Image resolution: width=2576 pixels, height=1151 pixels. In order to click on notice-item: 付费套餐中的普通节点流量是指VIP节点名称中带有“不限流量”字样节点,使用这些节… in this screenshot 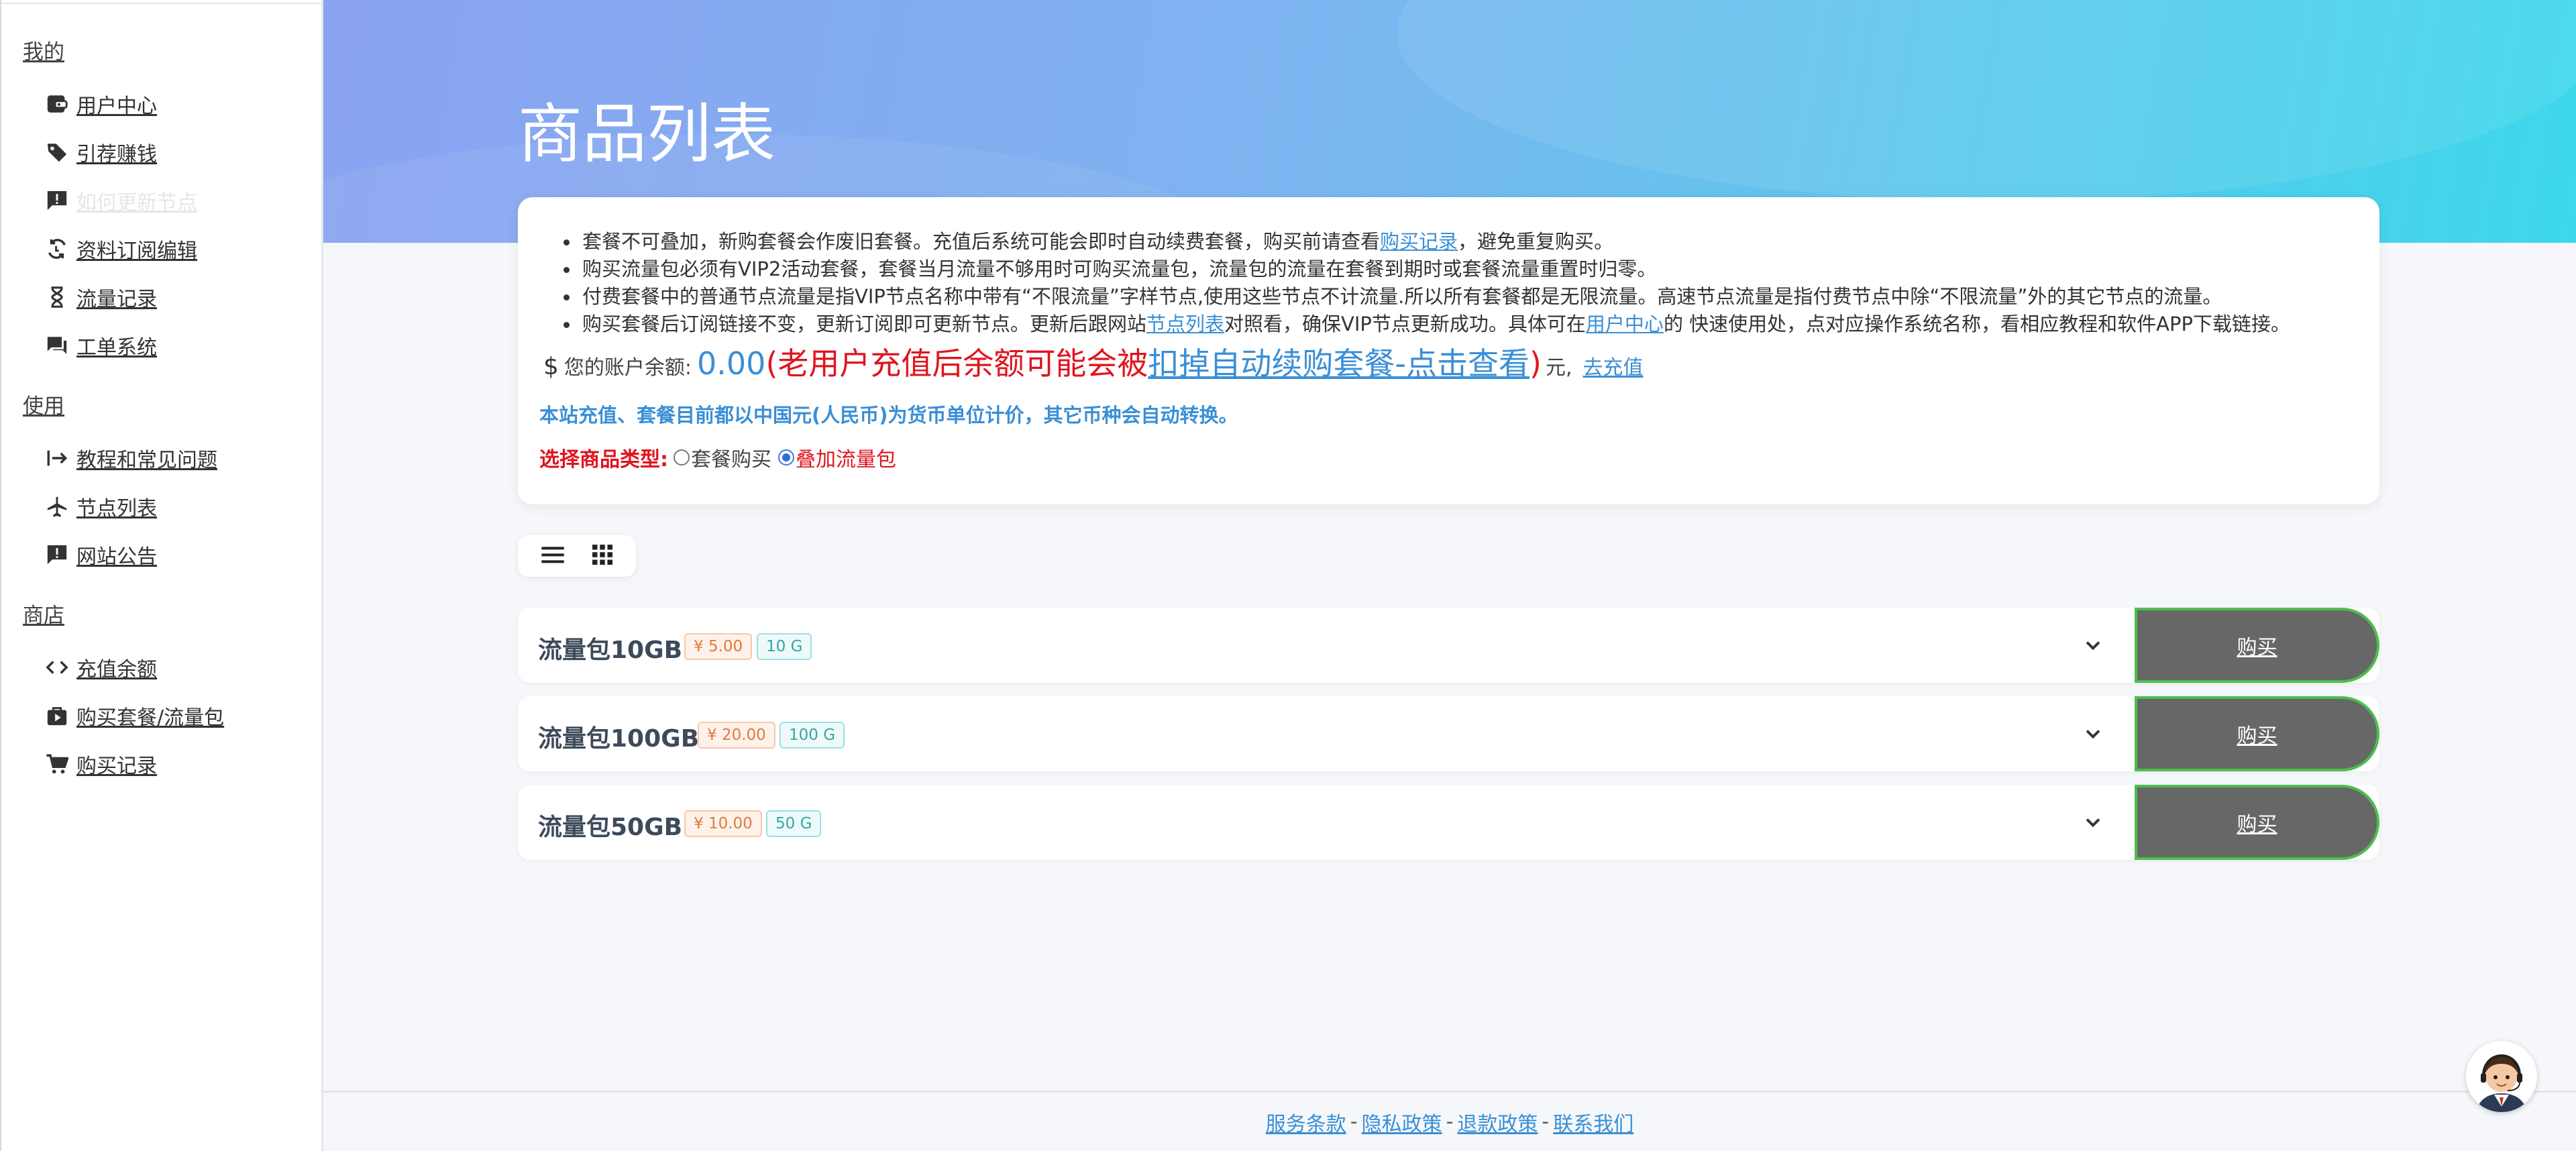, I will do `click(1466, 297)`.